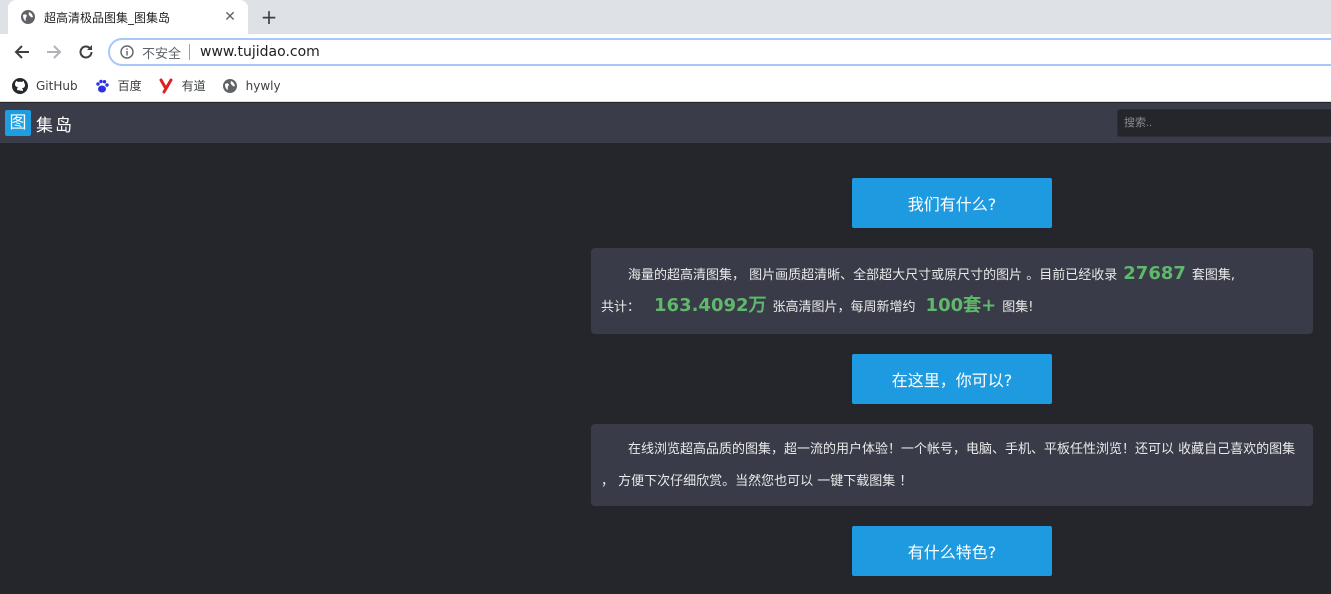 This screenshot has height=594, width=1331. I want to click on what-we-have-button: 我们有什么?, so click(952, 203).